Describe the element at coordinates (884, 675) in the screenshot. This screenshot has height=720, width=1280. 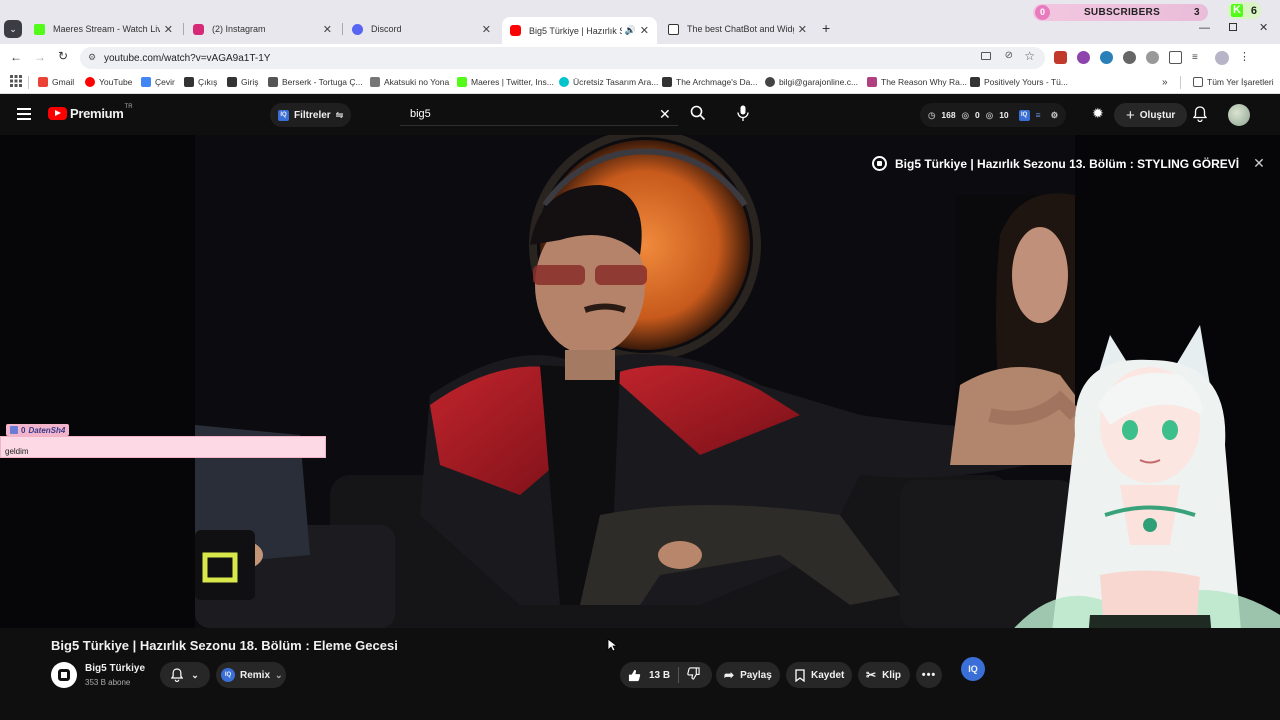
I see `clip-button: ✂ Klip` at that location.